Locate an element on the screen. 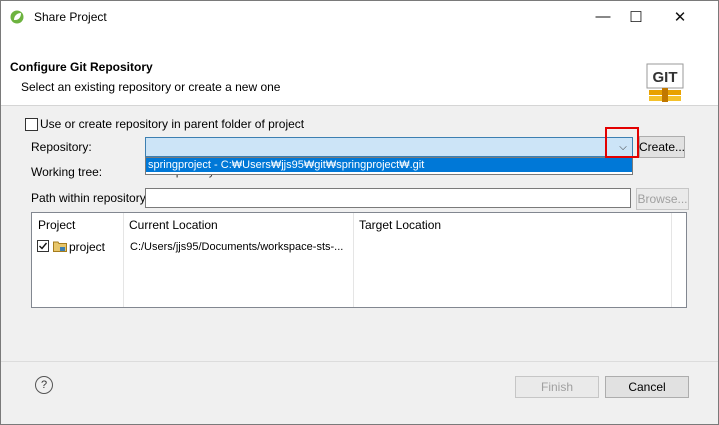 This screenshot has width=719, height=425. finish-button: Finish is located at coordinates (557, 387).